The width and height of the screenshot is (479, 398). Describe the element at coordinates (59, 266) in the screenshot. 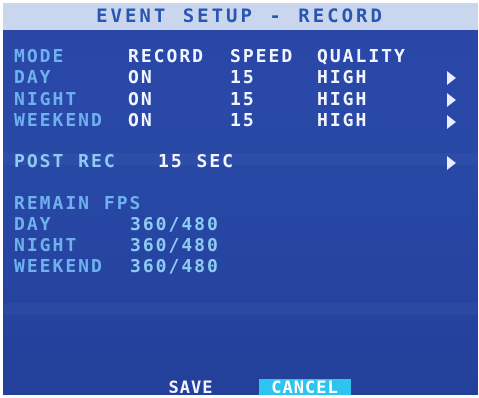

I see `remain-fps-label: WEEKEND` at that location.